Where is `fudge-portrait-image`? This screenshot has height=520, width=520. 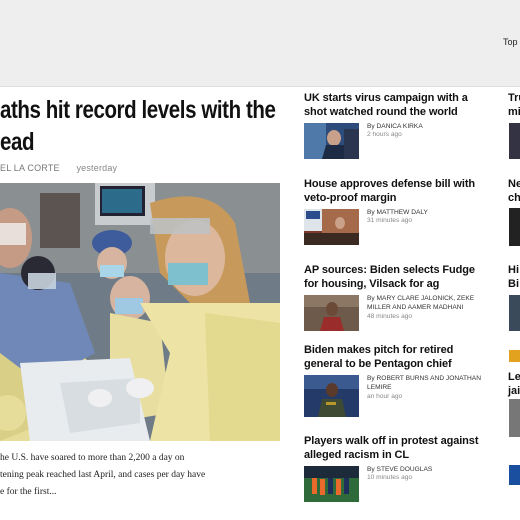 fudge-portrait-image is located at coordinates (331, 313).